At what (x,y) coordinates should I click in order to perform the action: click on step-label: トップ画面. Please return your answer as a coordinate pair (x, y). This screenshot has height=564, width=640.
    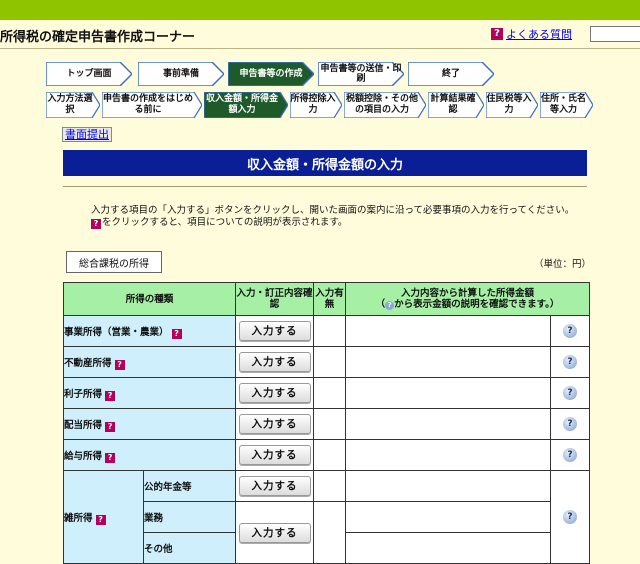
    Looking at the image, I should click on (89, 74).